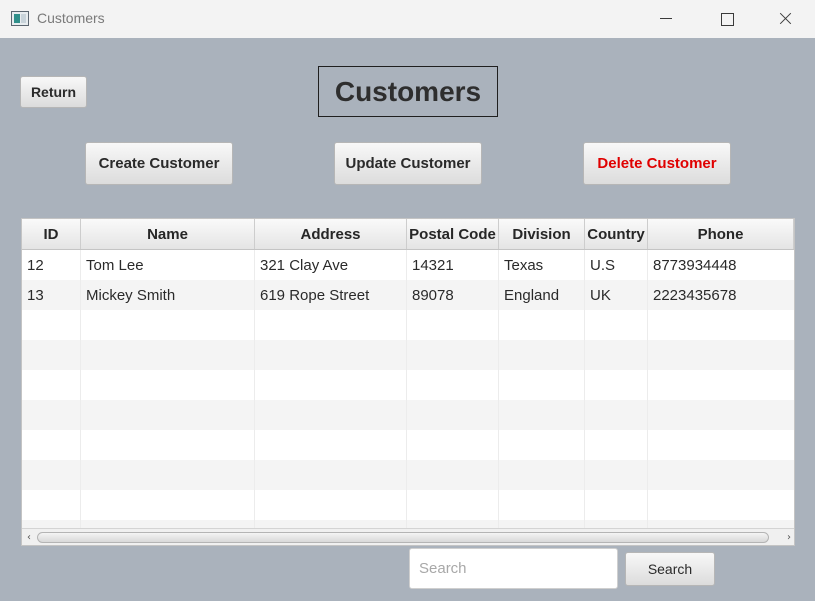  Describe the element at coordinates (403, 537) in the screenshot. I see `scrollbar-thumb` at that location.